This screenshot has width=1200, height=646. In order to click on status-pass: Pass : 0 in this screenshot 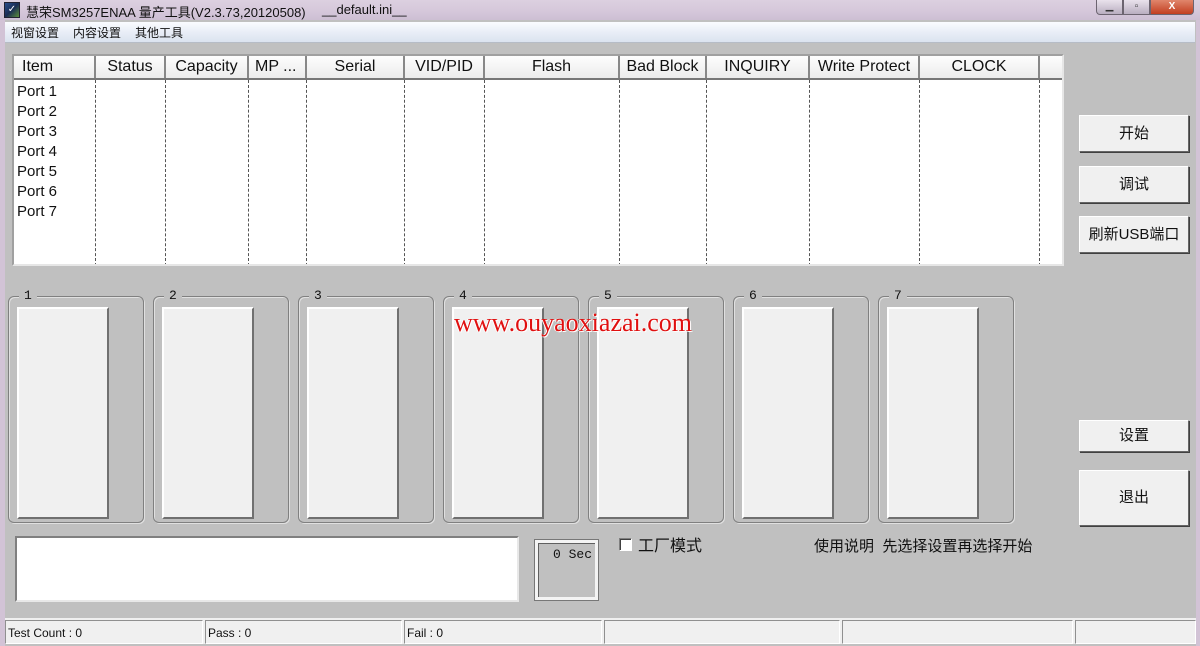, I will do `click(303, 632)`.